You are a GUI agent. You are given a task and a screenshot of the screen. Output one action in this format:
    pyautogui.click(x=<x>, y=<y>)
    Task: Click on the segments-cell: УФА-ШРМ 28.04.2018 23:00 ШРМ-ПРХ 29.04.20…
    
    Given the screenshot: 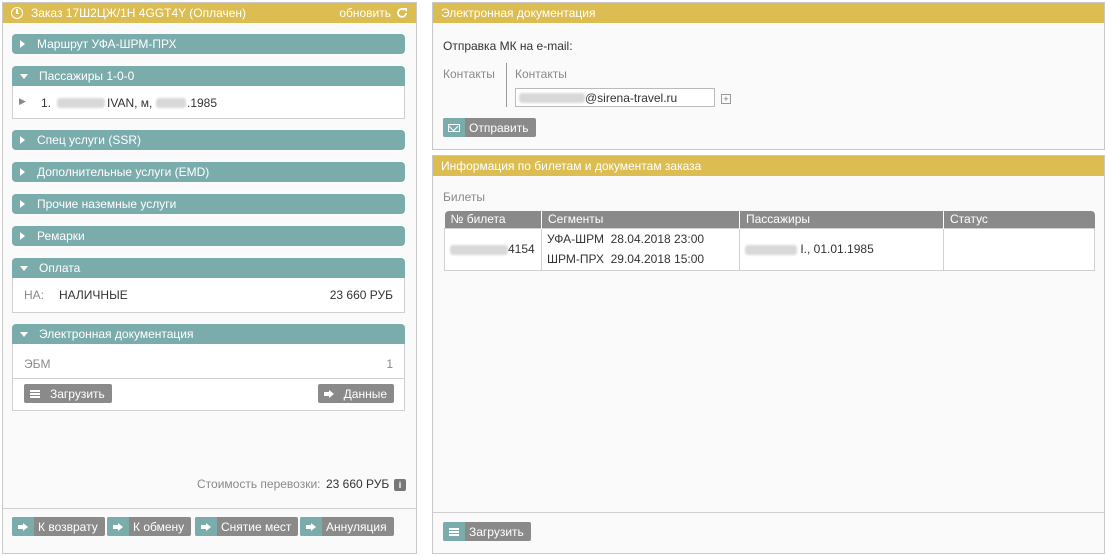 What is the action you would take?
    pyautogui.click(x=640, y=249)
    